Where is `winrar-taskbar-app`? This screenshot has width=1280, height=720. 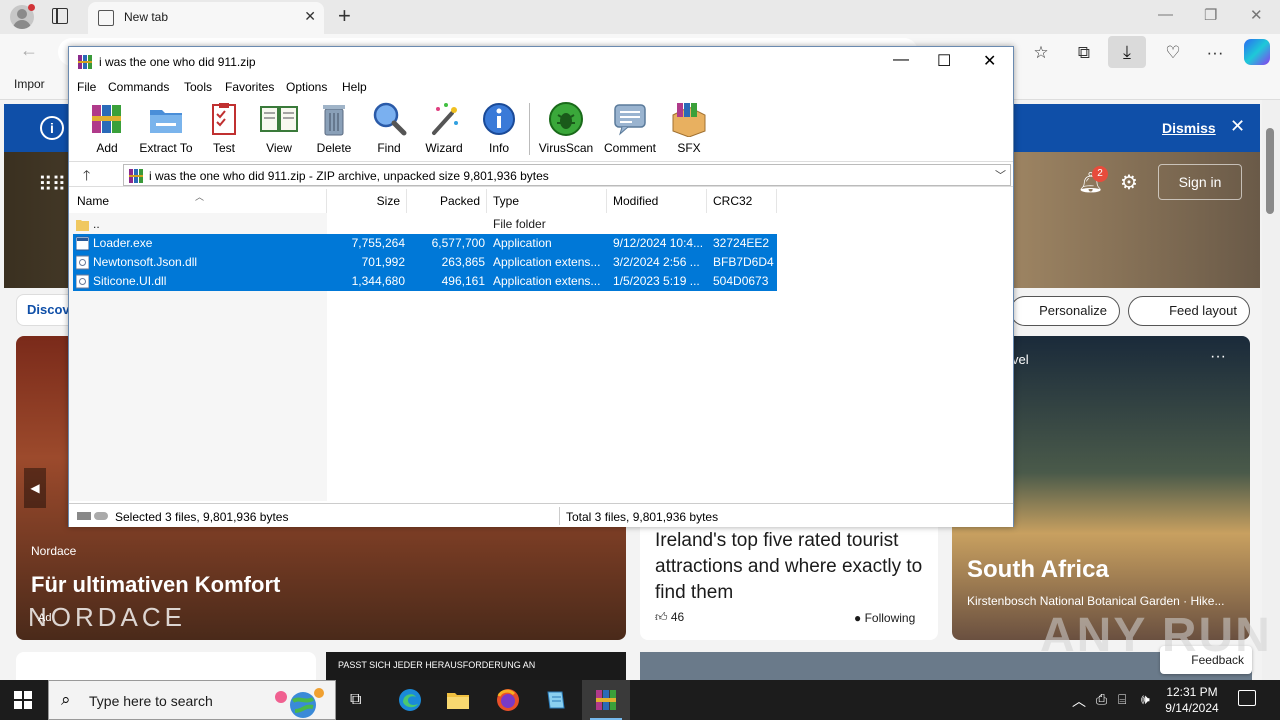
winrar-taskbar-app is located at coordinates (606, 700).